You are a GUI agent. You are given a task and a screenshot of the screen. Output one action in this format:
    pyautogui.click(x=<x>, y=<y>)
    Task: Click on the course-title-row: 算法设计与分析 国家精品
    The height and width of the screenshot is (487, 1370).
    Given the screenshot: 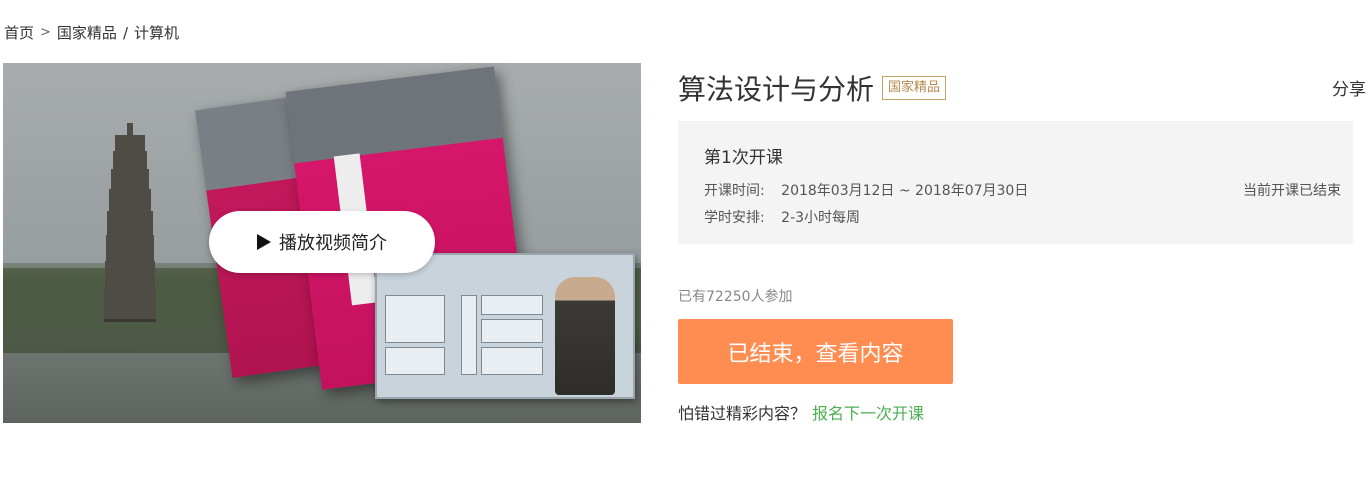 What is the action you would take?
    pyautogui.click(x=812, y=88)
    